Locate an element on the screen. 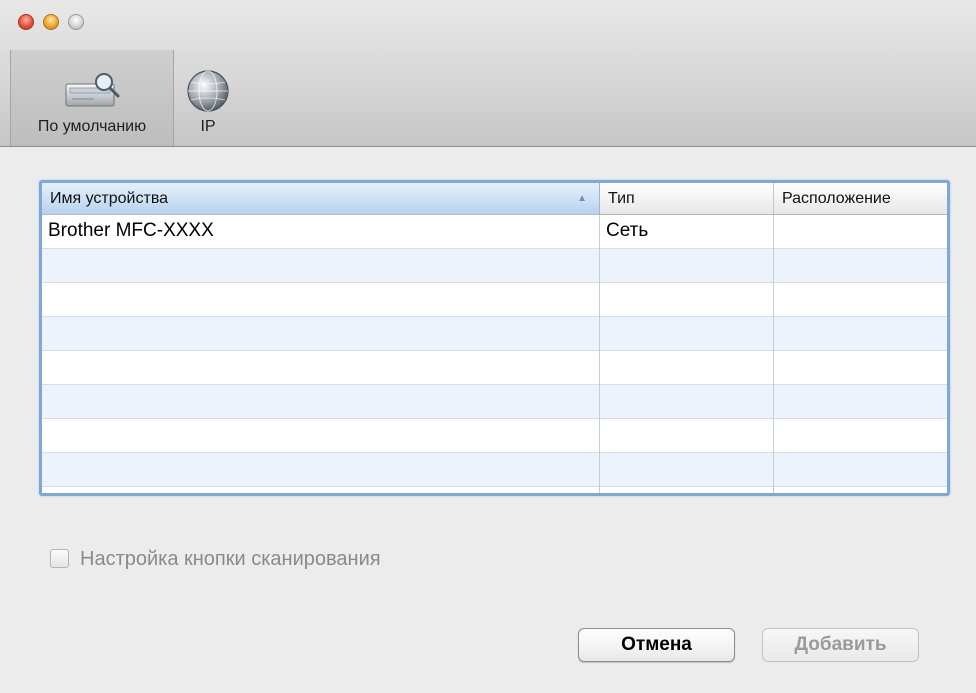 Image resolution: width=976 pixels, height=693 pixels. column-header-location-label: Расположение is located at coordinates (836, 198).